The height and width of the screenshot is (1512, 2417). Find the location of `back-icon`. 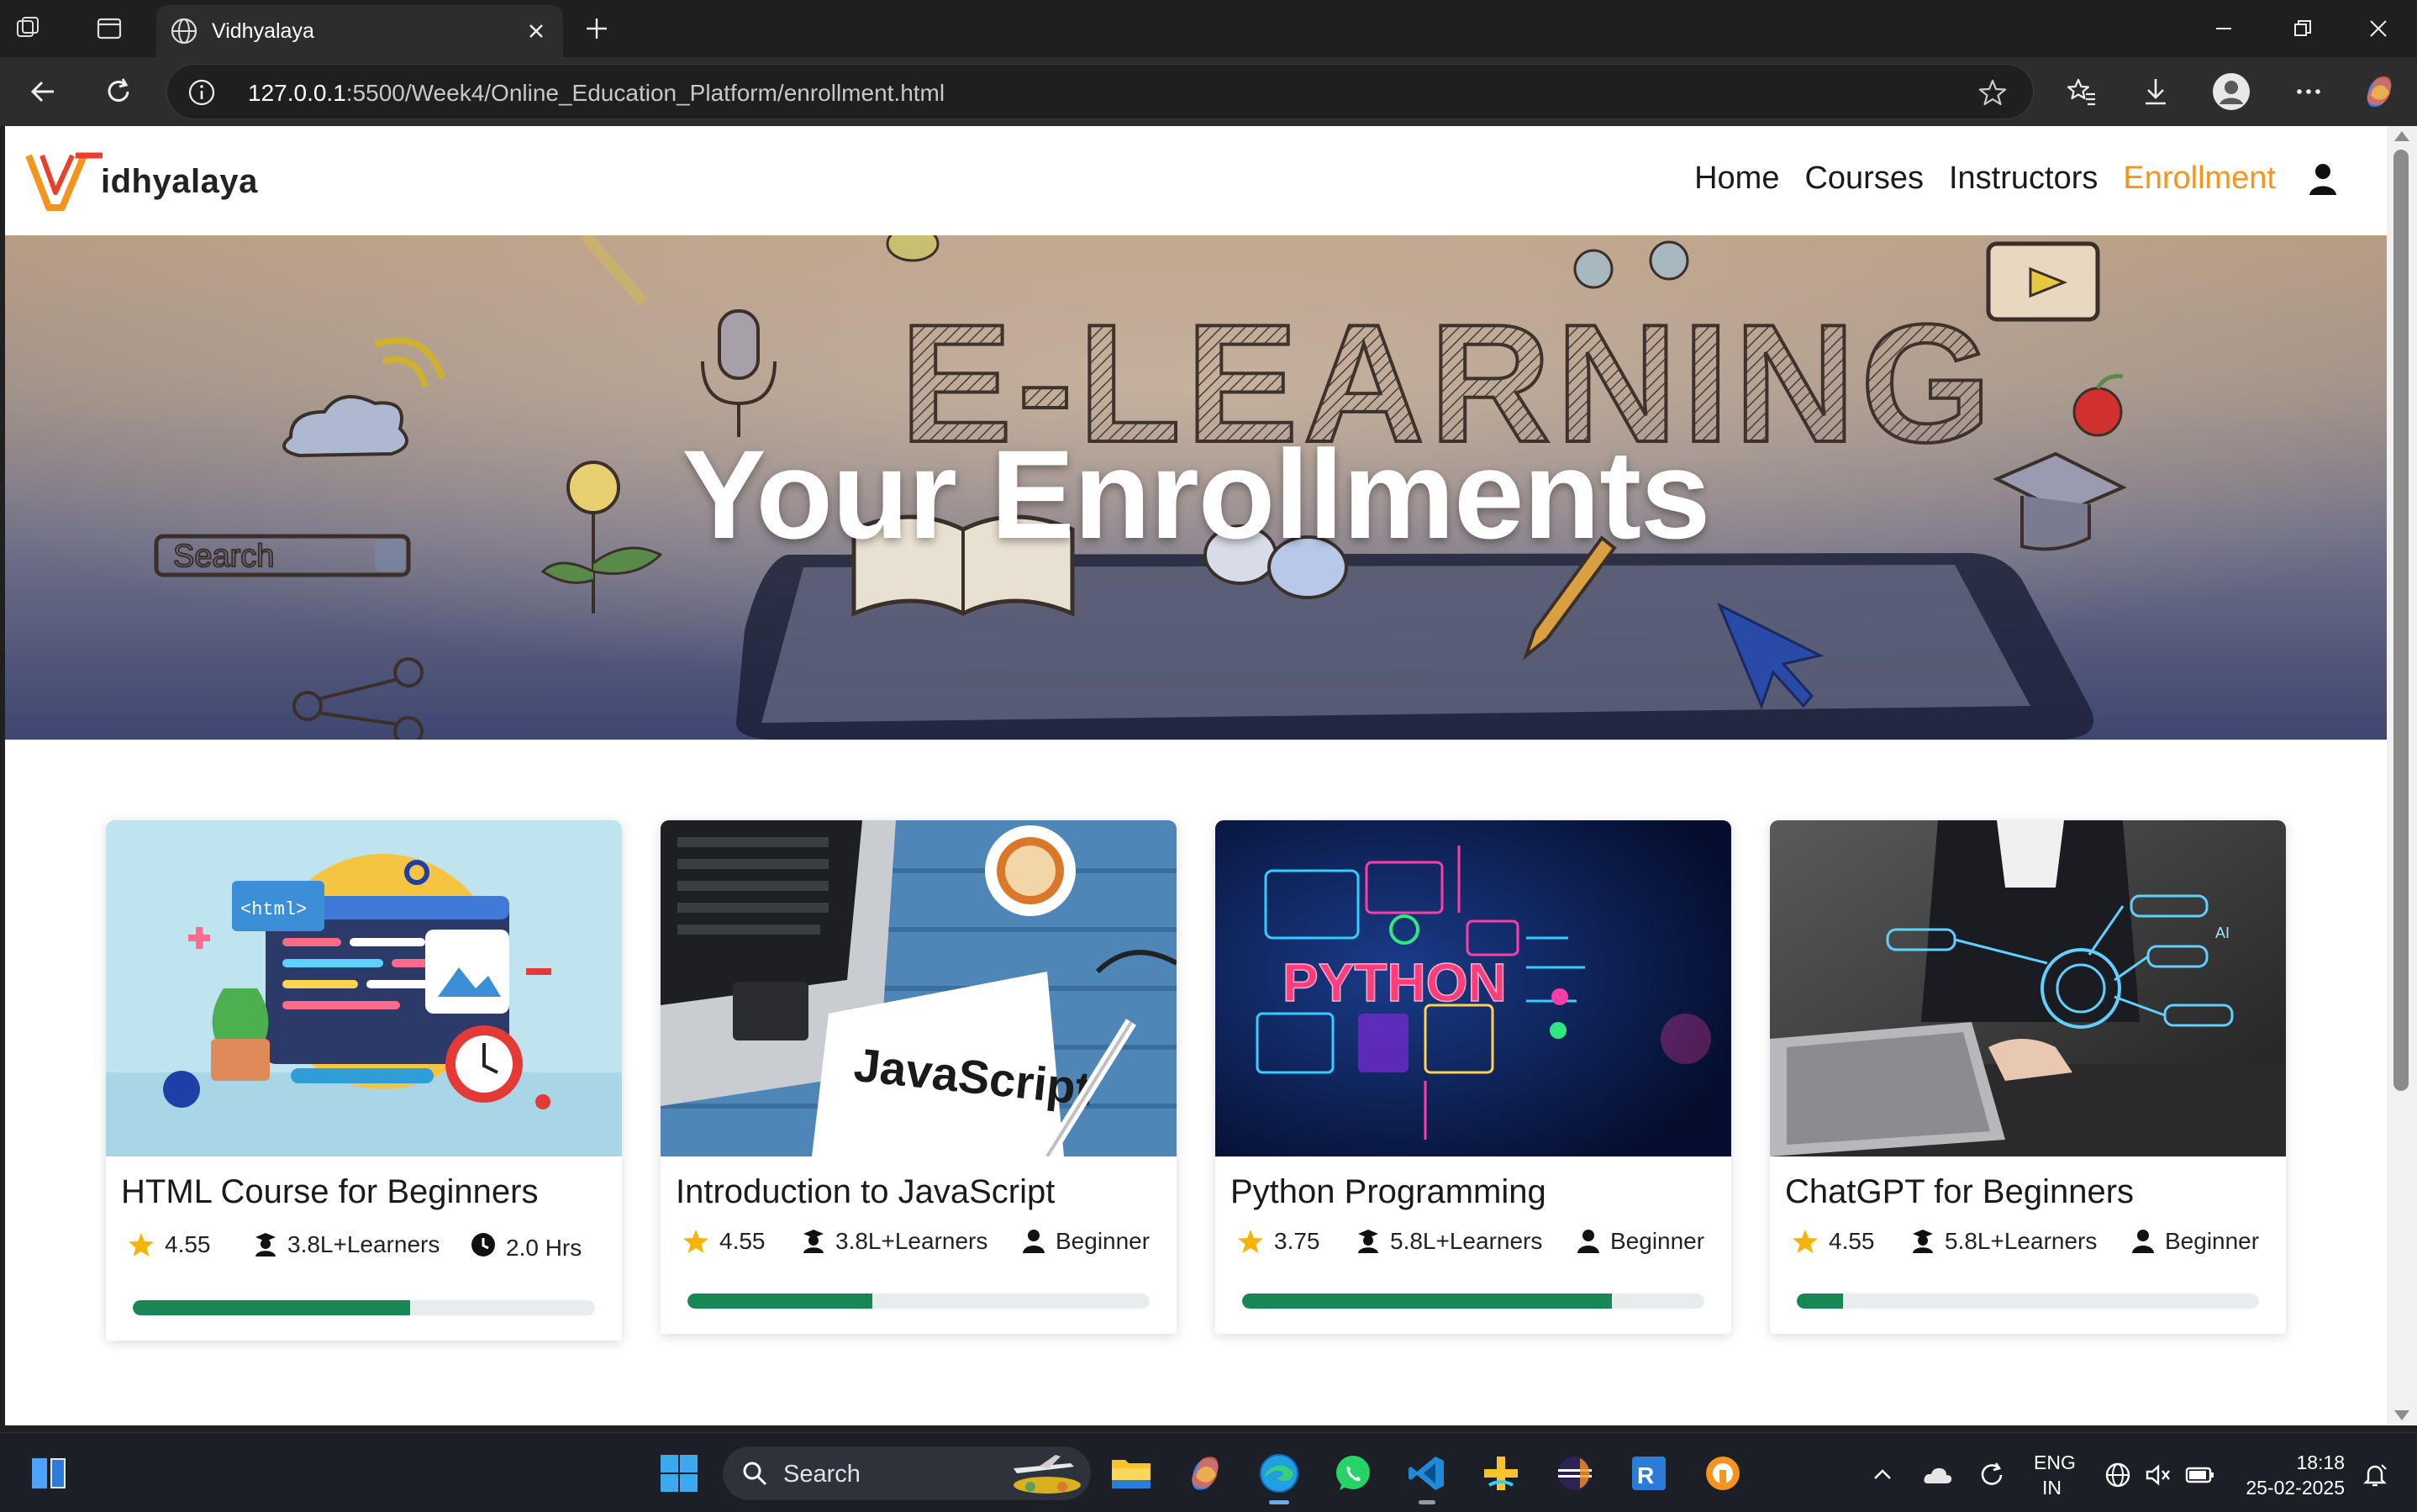

back-icon is located at coordinates (43, 91).